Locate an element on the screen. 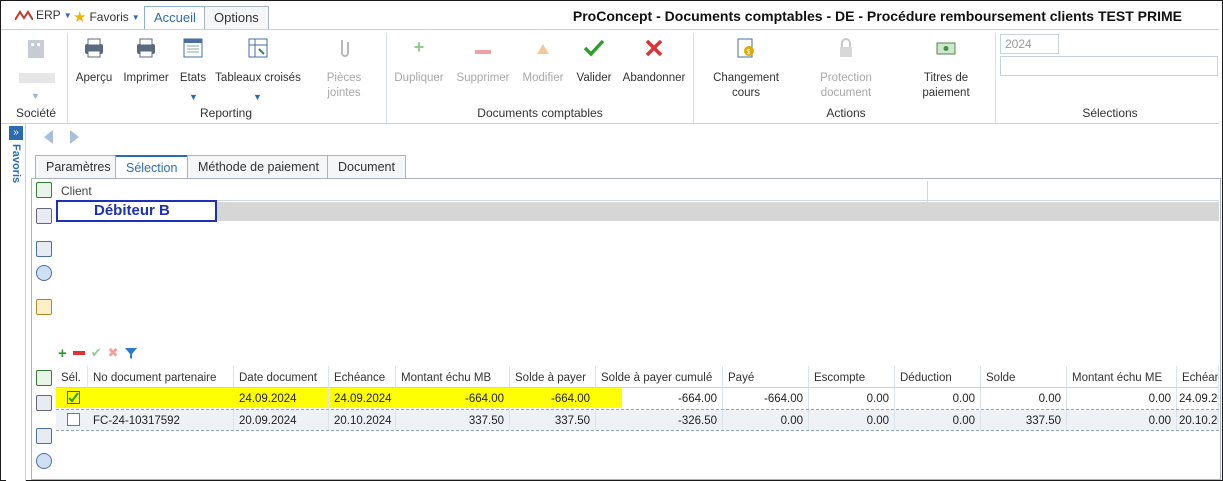 This screenshot has width=1223, height=481. abandonner-label: Abandonner is located at coordinates (654, 78).